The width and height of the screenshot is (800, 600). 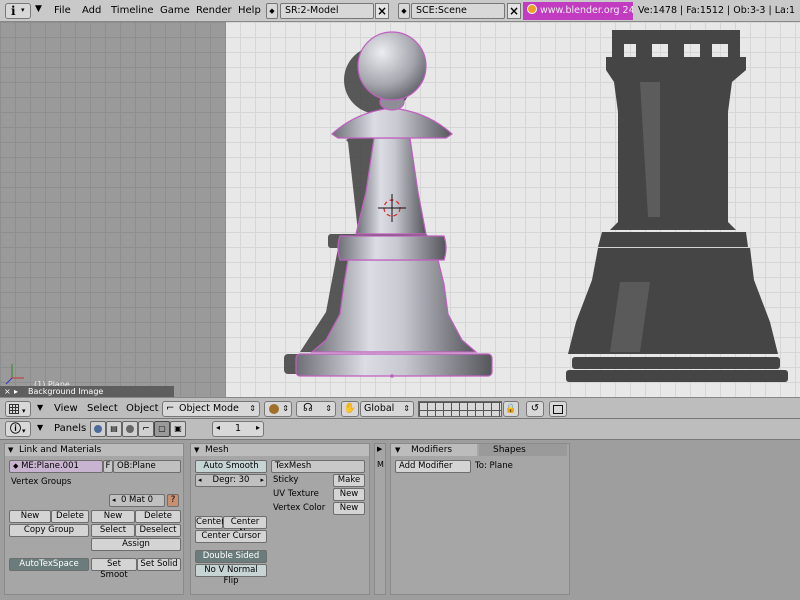 What do you see at coordinates (91, 11) in the screenshot?
I see `menu-add: Add` at bounding box center [91, 11].